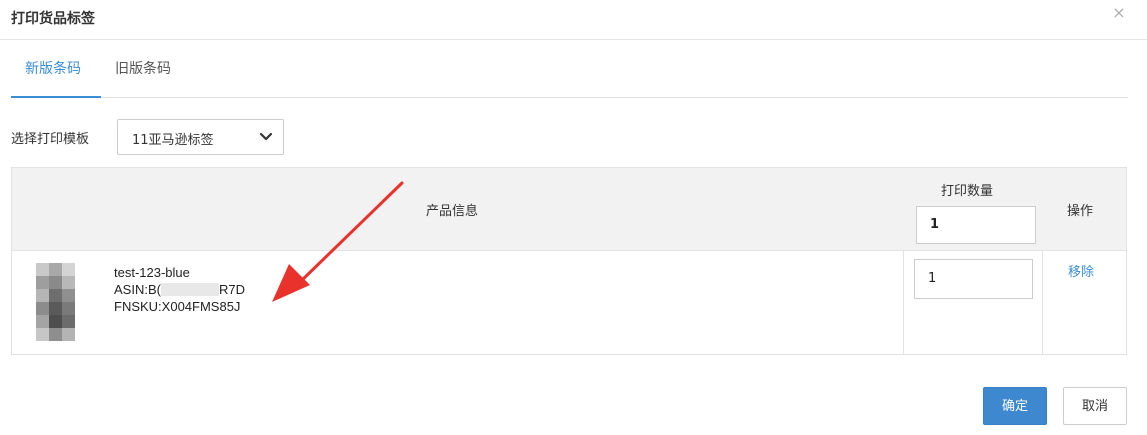  I want to click on active-tab-indicator, so click(56, 97).